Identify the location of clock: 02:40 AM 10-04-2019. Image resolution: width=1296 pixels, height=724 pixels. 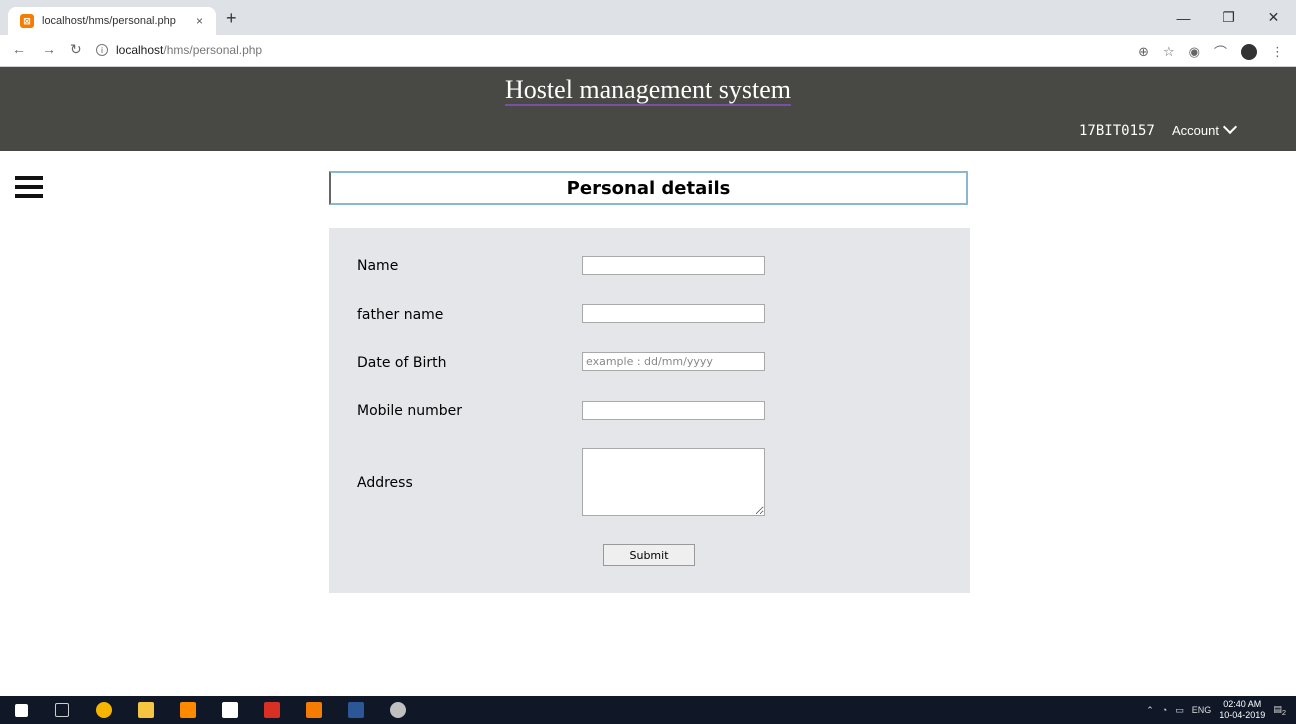
(1242, 710).